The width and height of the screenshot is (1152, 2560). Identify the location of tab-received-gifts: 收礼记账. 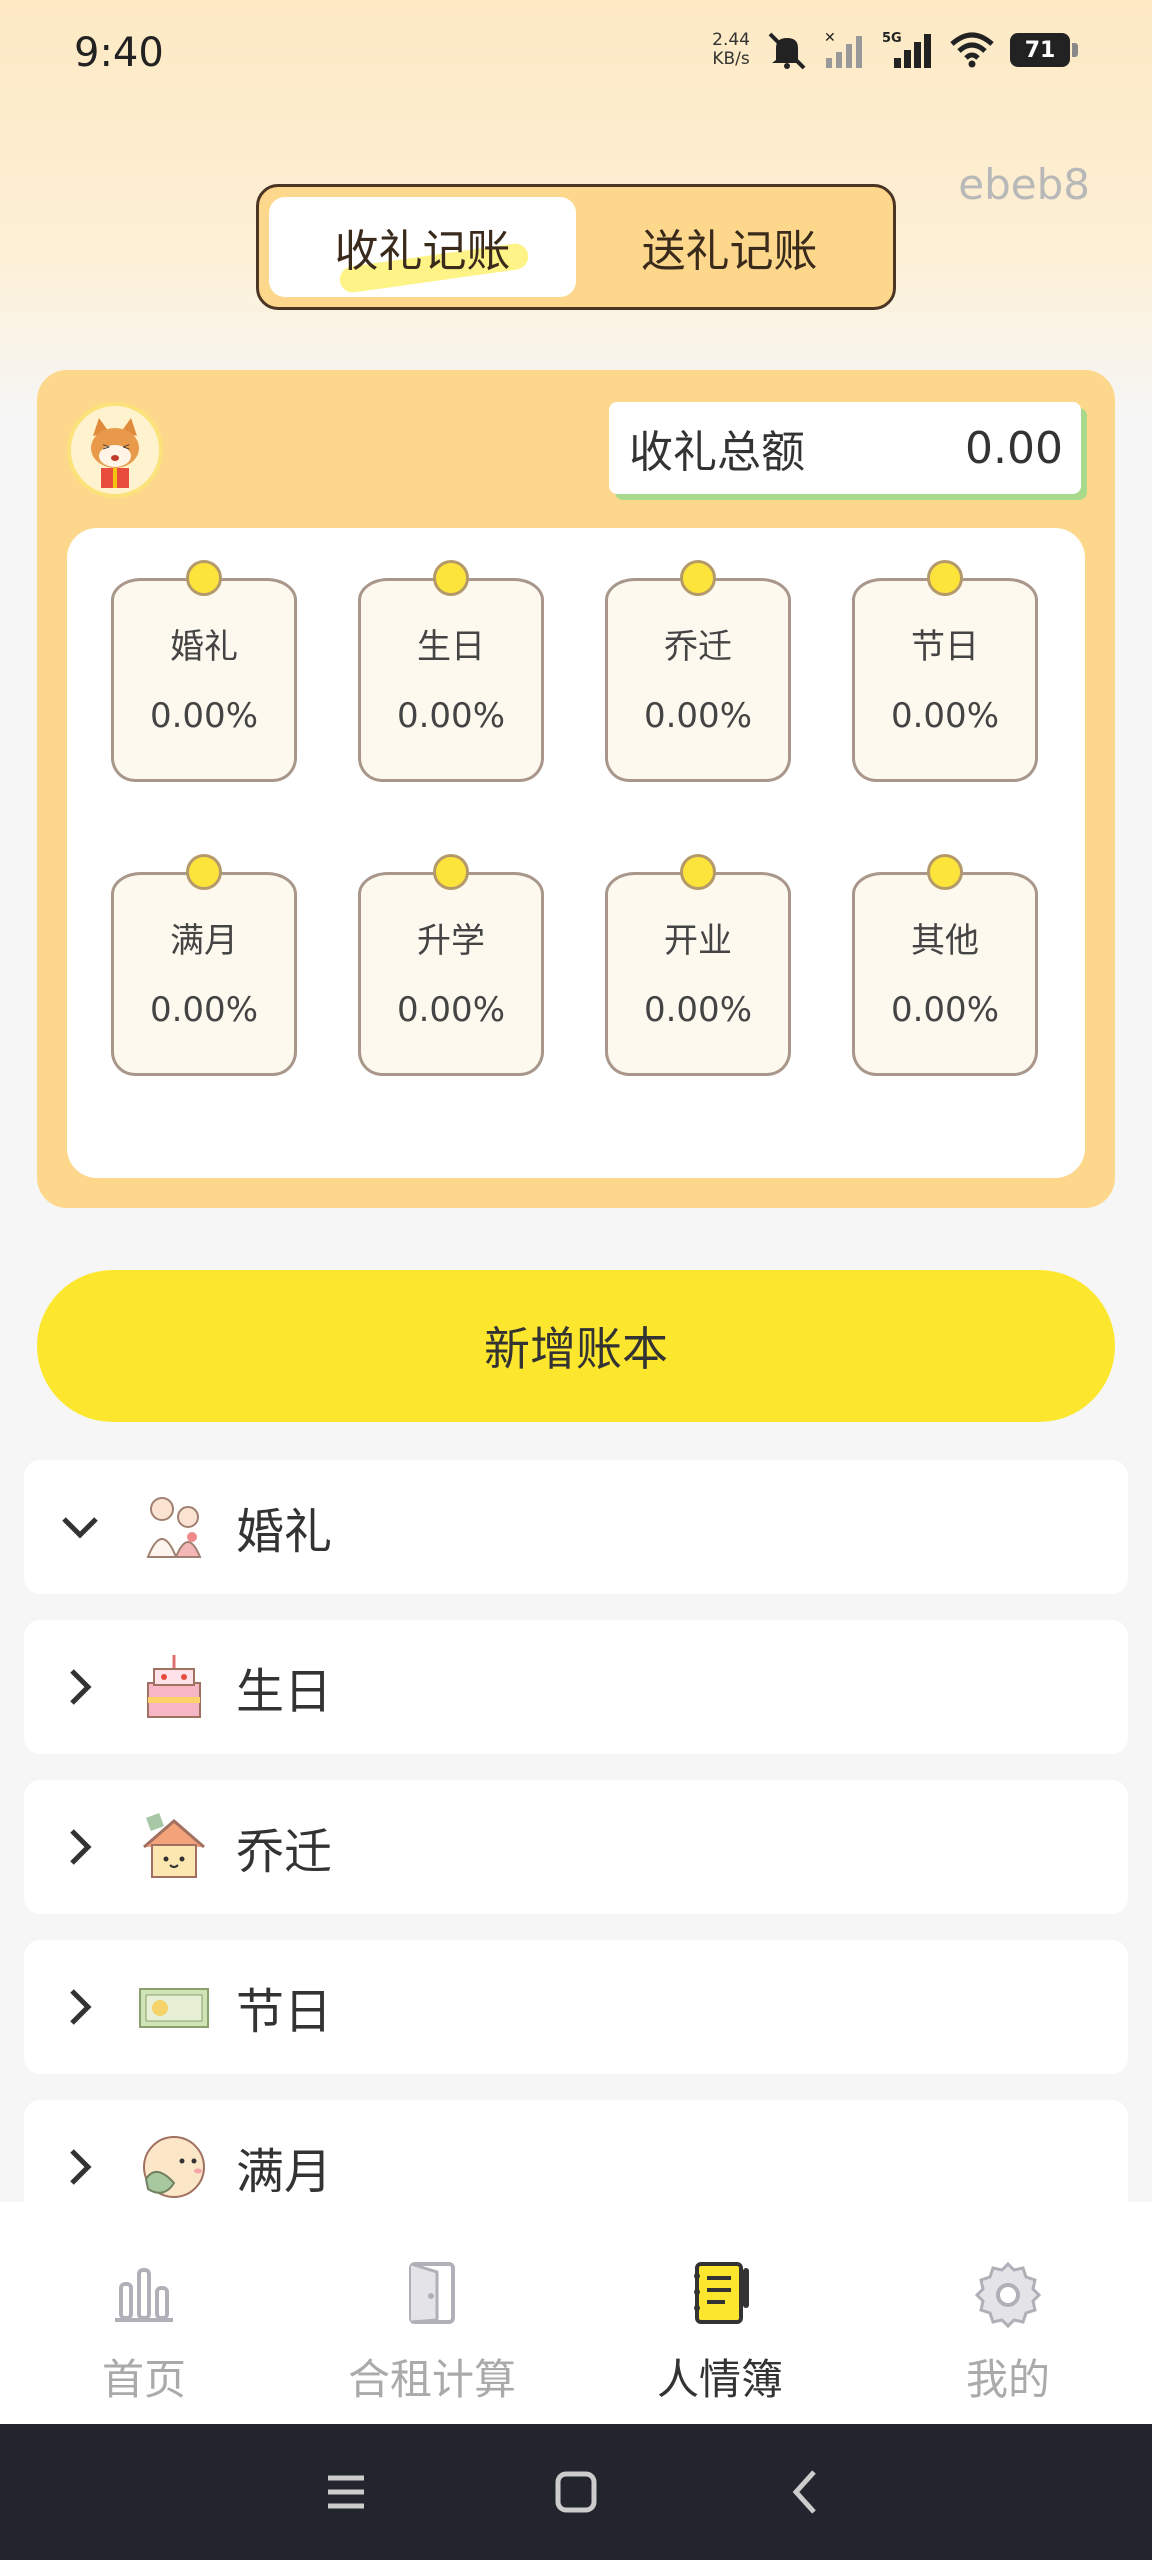
(422, 247).